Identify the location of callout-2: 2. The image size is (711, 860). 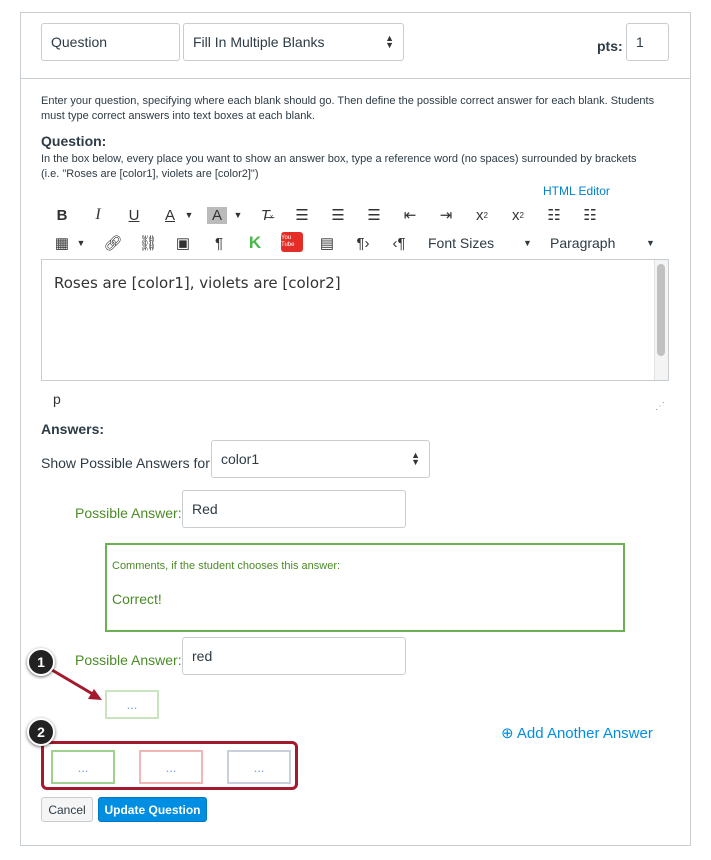
(41, 732).